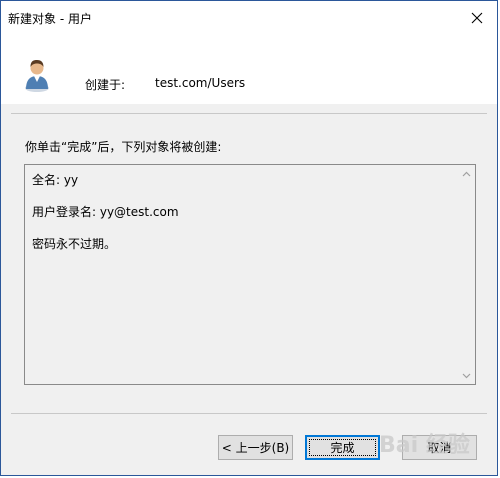 This screenshot has height=478, width=500. I want to click on window-title: 新建对象 - 用户, so click(50, 19).